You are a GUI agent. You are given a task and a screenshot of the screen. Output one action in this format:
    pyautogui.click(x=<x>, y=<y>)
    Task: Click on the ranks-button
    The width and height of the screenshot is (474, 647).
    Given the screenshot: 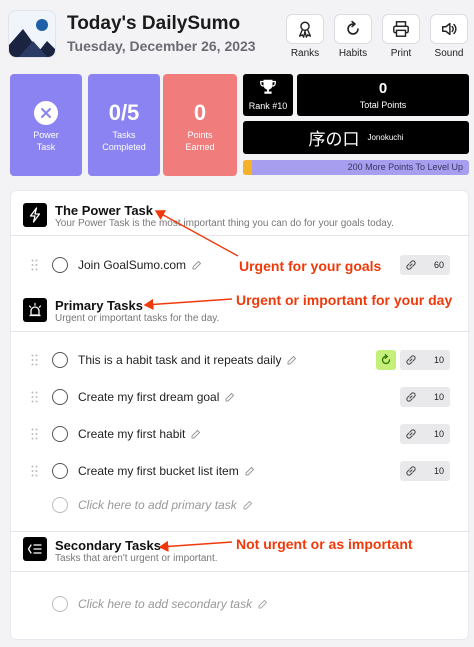 What is the action you would take?
    pyautogui.click(x=305, y=29)
    